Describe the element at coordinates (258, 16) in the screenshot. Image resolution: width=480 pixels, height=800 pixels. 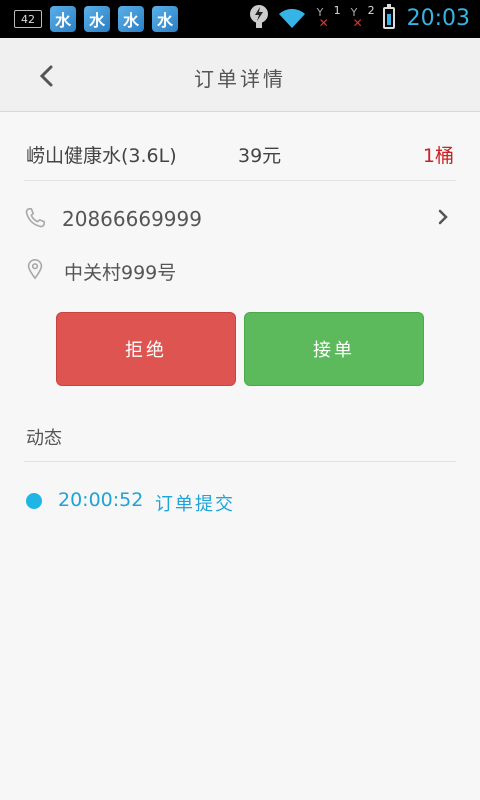
I see `lightning-bulb-icon` at that location.